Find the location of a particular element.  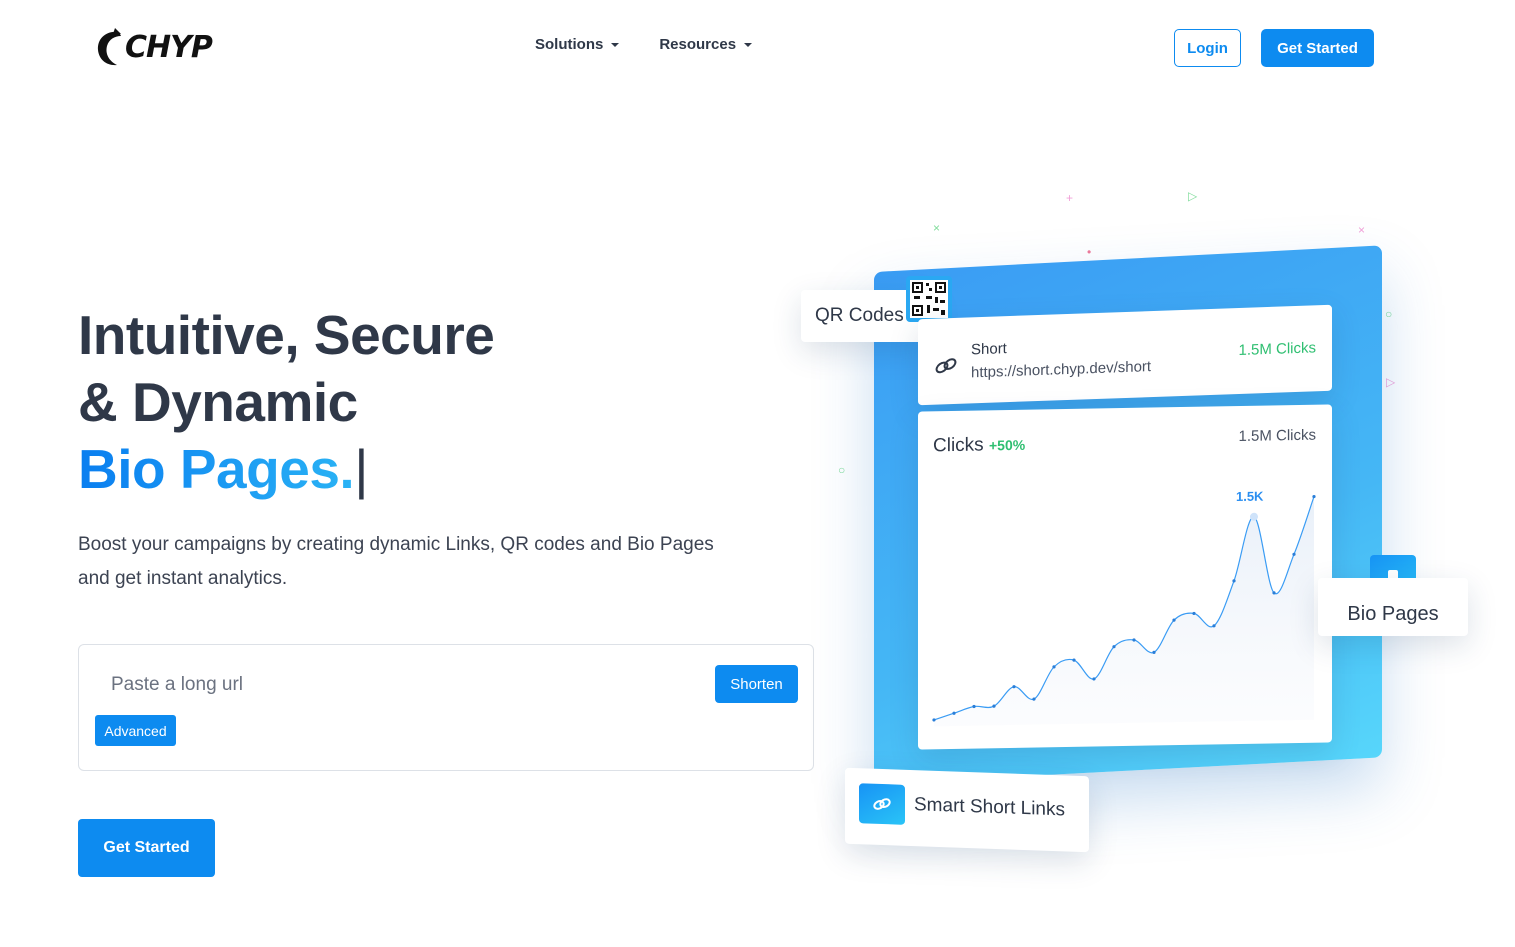

hero-title-accent: Bio Pages. is located at coordinates (216, 469).